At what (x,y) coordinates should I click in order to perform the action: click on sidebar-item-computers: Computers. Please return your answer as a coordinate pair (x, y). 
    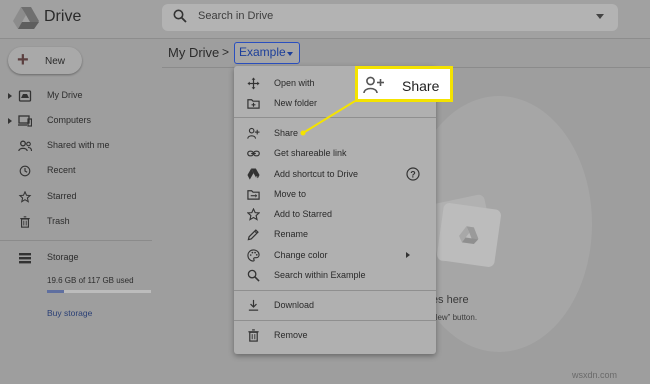
    Looking at the image, I should click on (80, 121).